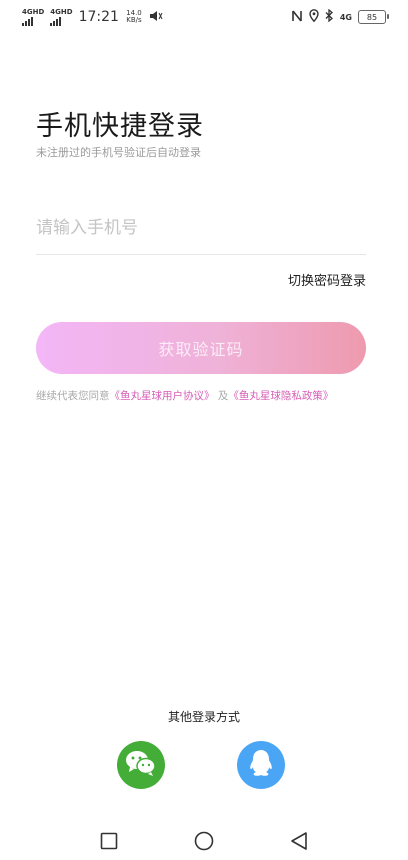 The height and width of the screenshot is (860, 408). I want to click on wechat-icon, so click(141, 765).